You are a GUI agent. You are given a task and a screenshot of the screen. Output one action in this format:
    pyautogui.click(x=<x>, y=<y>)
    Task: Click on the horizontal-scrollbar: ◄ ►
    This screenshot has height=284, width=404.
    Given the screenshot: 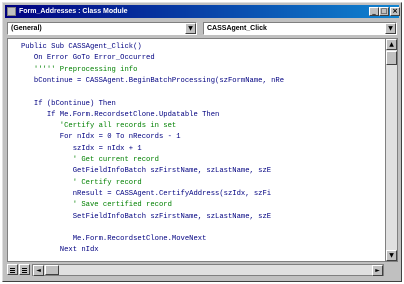 What is the action you would take?
    pyautogui.click(x=208, y=270)
    